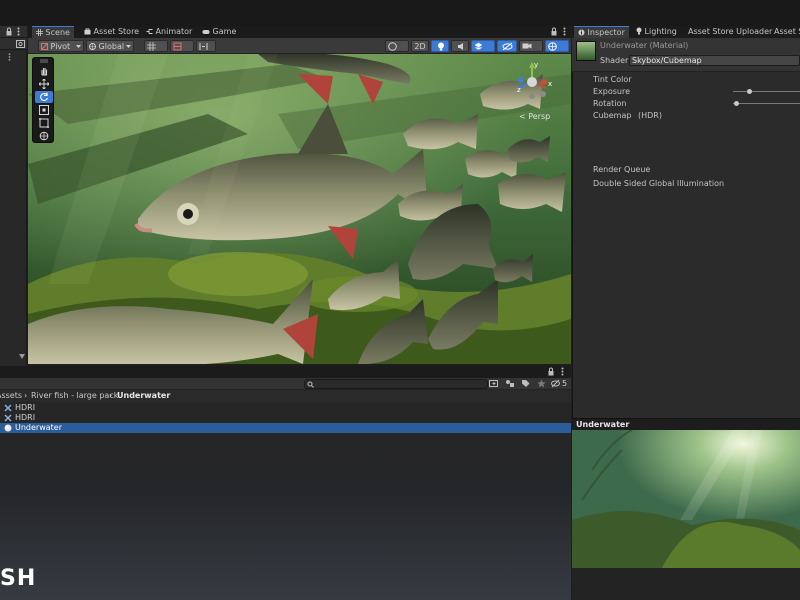 Image resolution: width=800 pixels, height=600 pixels. I want to click on underwater-skybox-preview-image, so click(686, 499).